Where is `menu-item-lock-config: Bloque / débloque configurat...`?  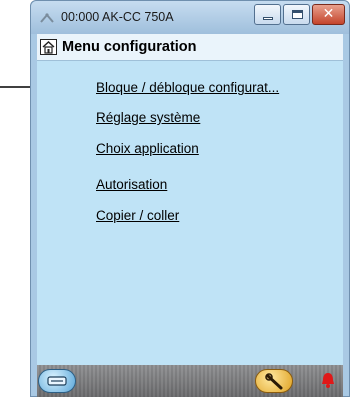
menu-item-lock-config: Bloque / débloque configurat... is located at coordinates (187, 87).